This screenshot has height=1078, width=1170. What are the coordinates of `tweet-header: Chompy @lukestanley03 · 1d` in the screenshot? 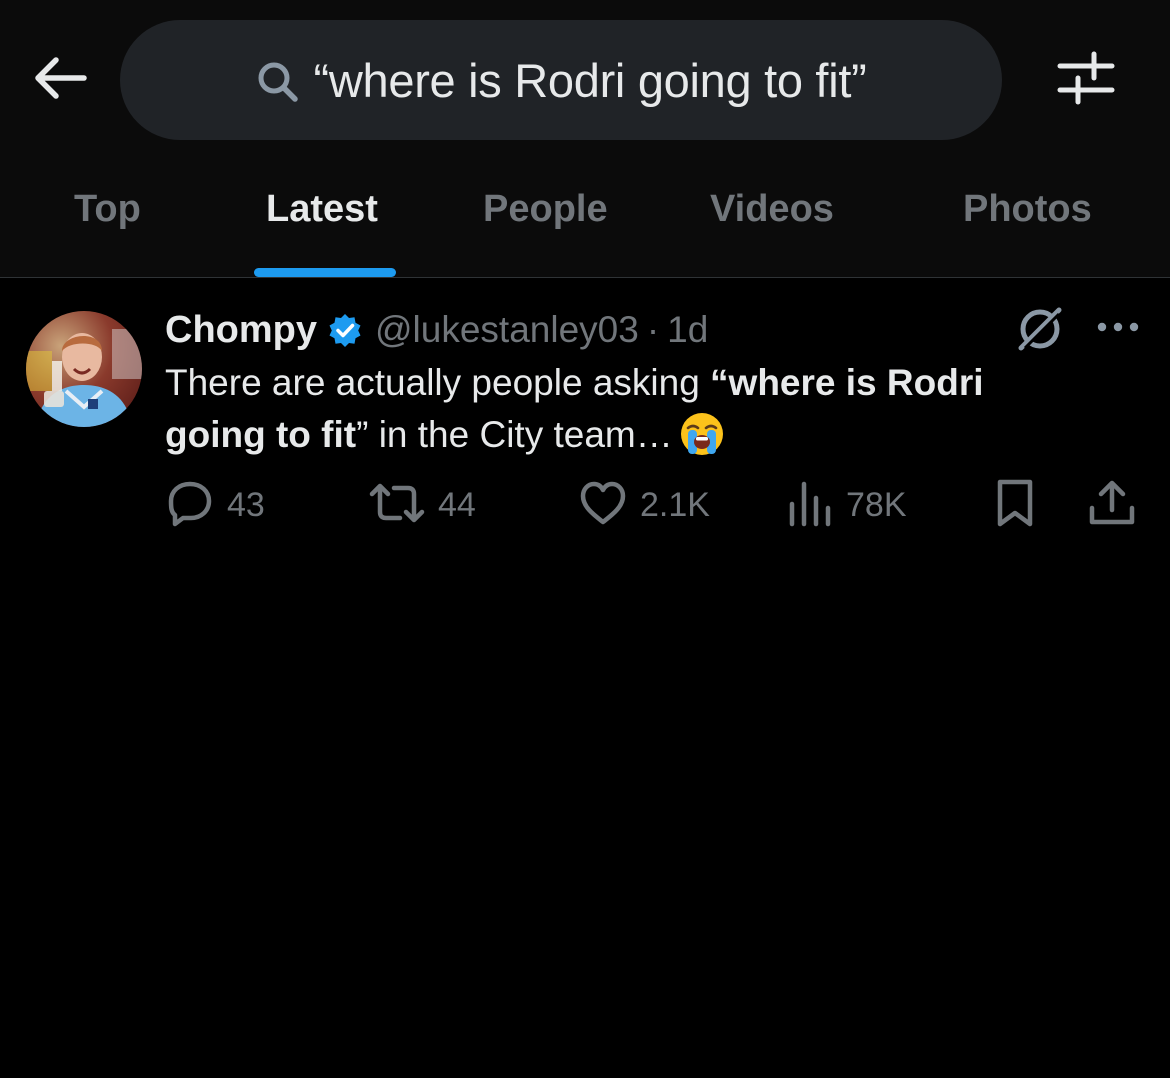 It's located at (436, 330).